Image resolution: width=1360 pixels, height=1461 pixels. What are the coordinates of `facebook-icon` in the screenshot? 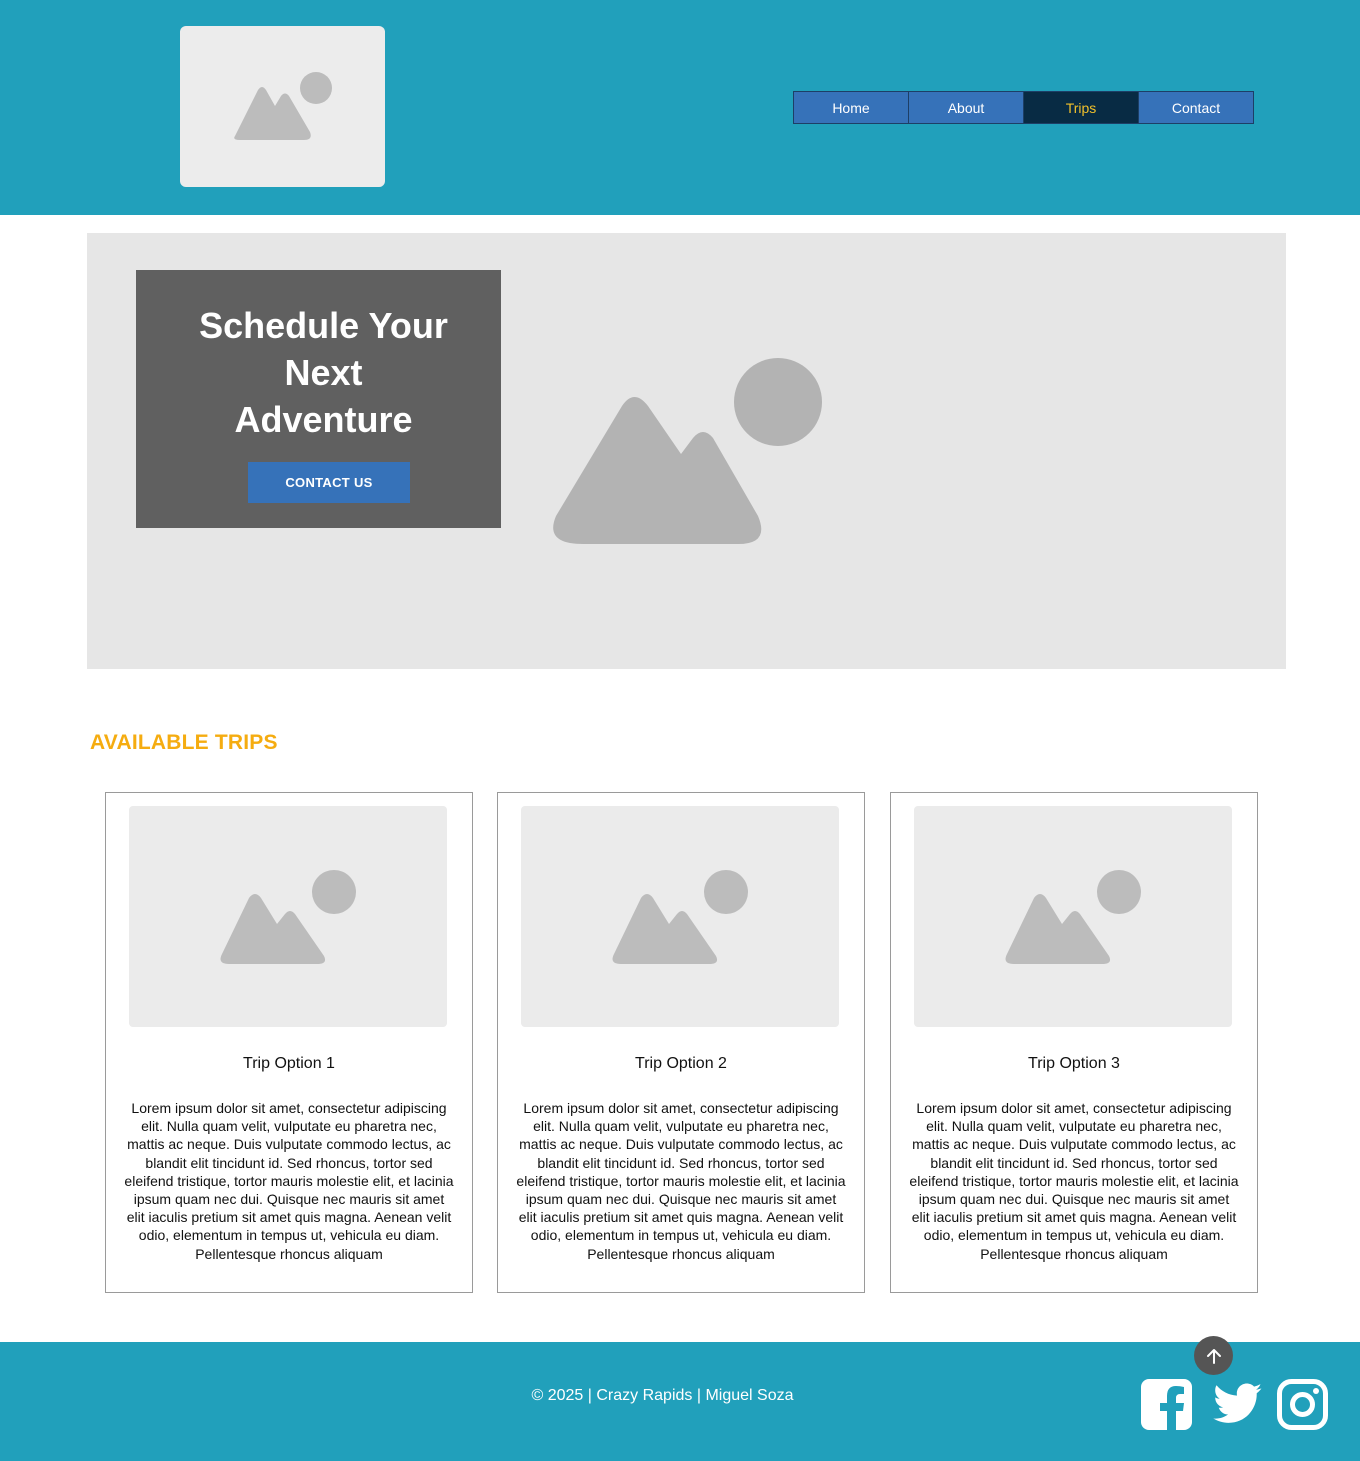 It's located at (1166, 1404).